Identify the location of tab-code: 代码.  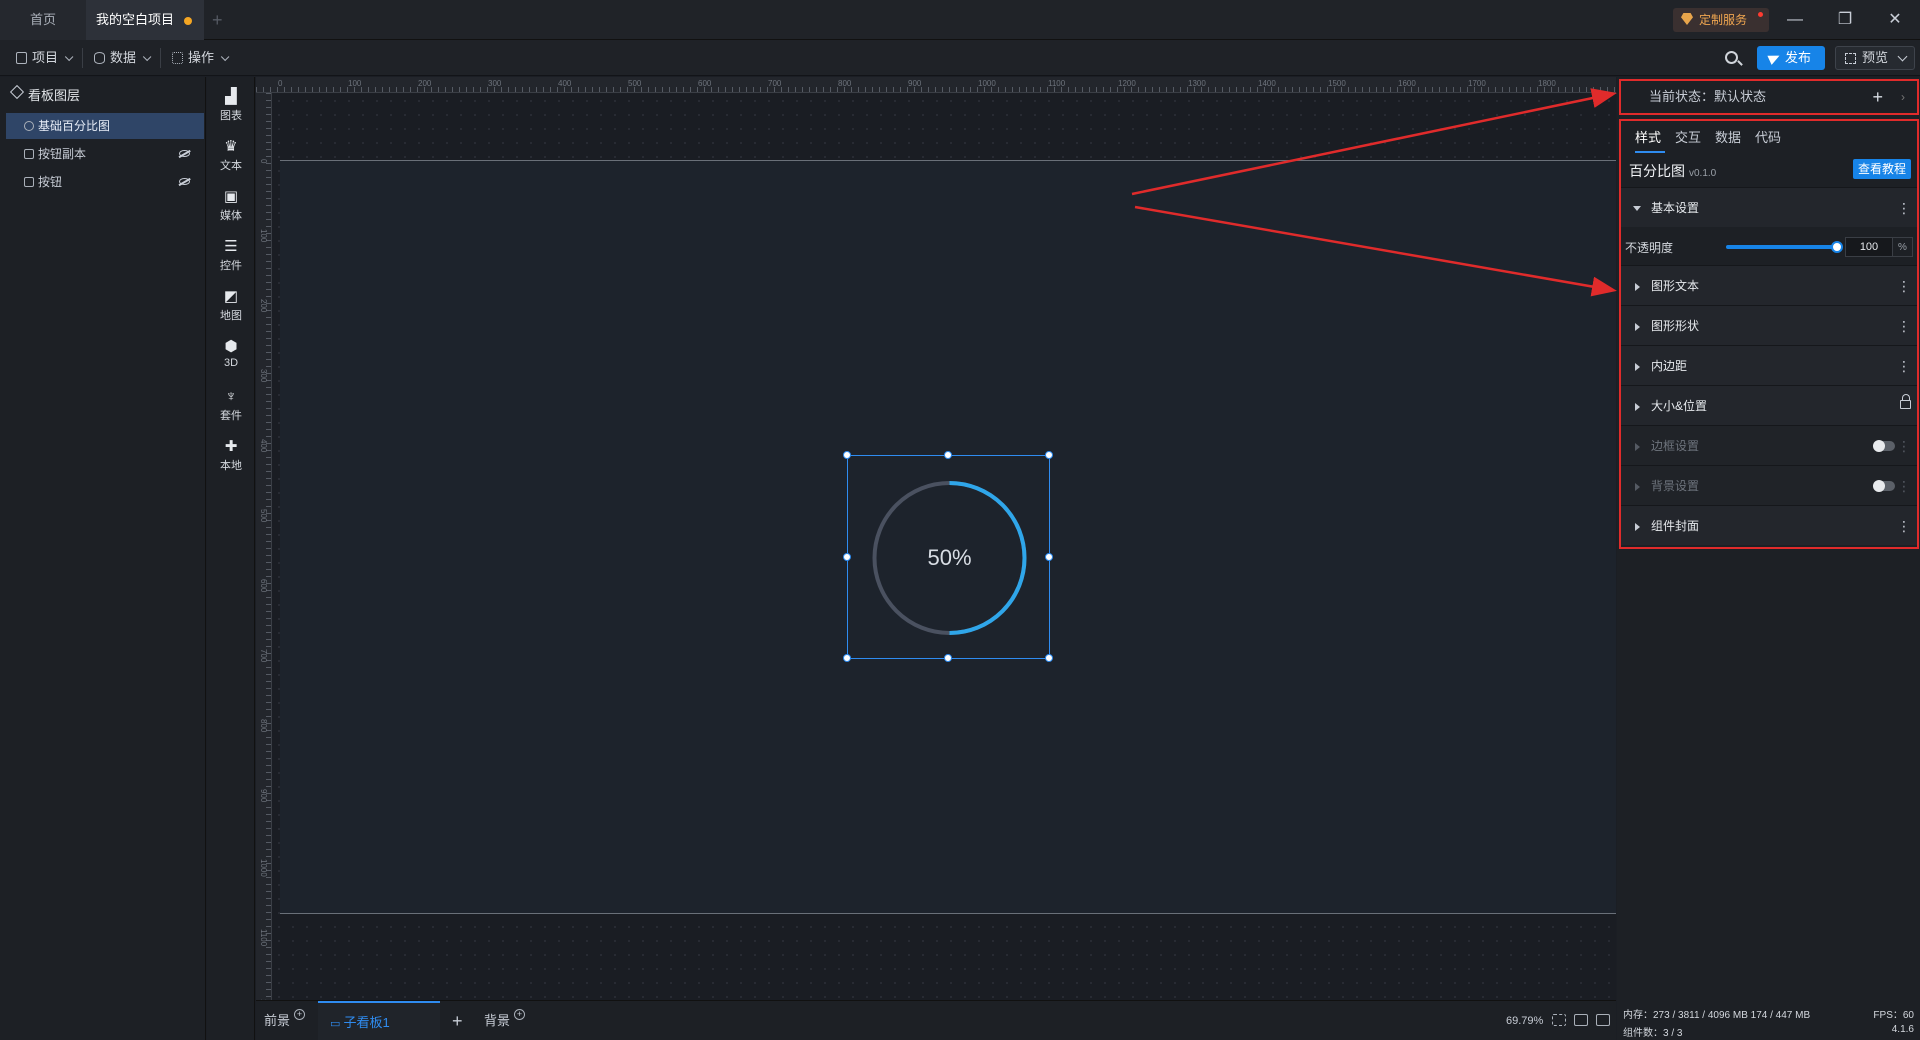
(1768, 140).